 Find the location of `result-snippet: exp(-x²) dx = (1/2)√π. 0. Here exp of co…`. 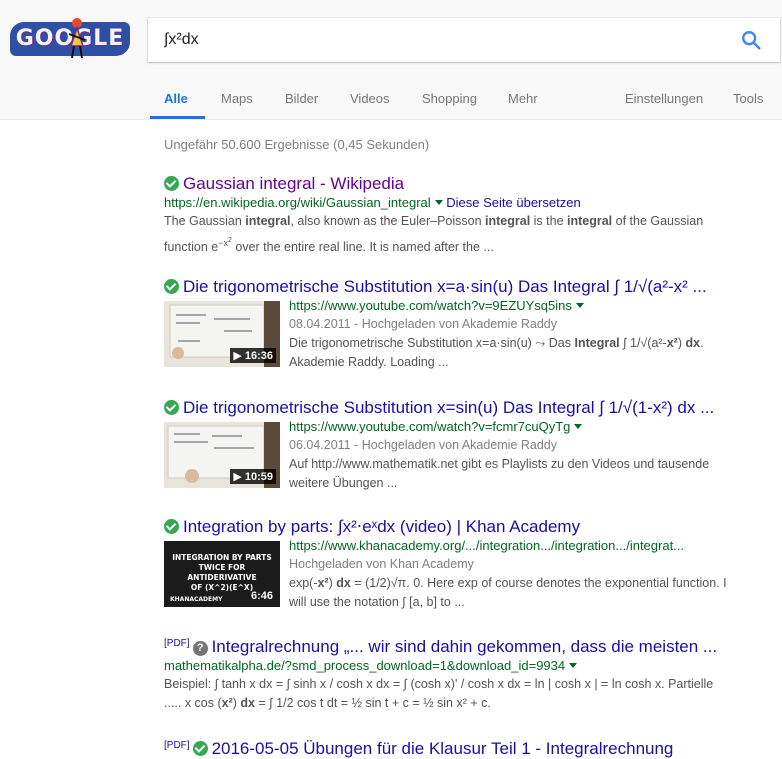

result-snippet: exp(-x²) dx = (1/2)√π. 0. Here exp of co… is located at coordinates (508, 592).